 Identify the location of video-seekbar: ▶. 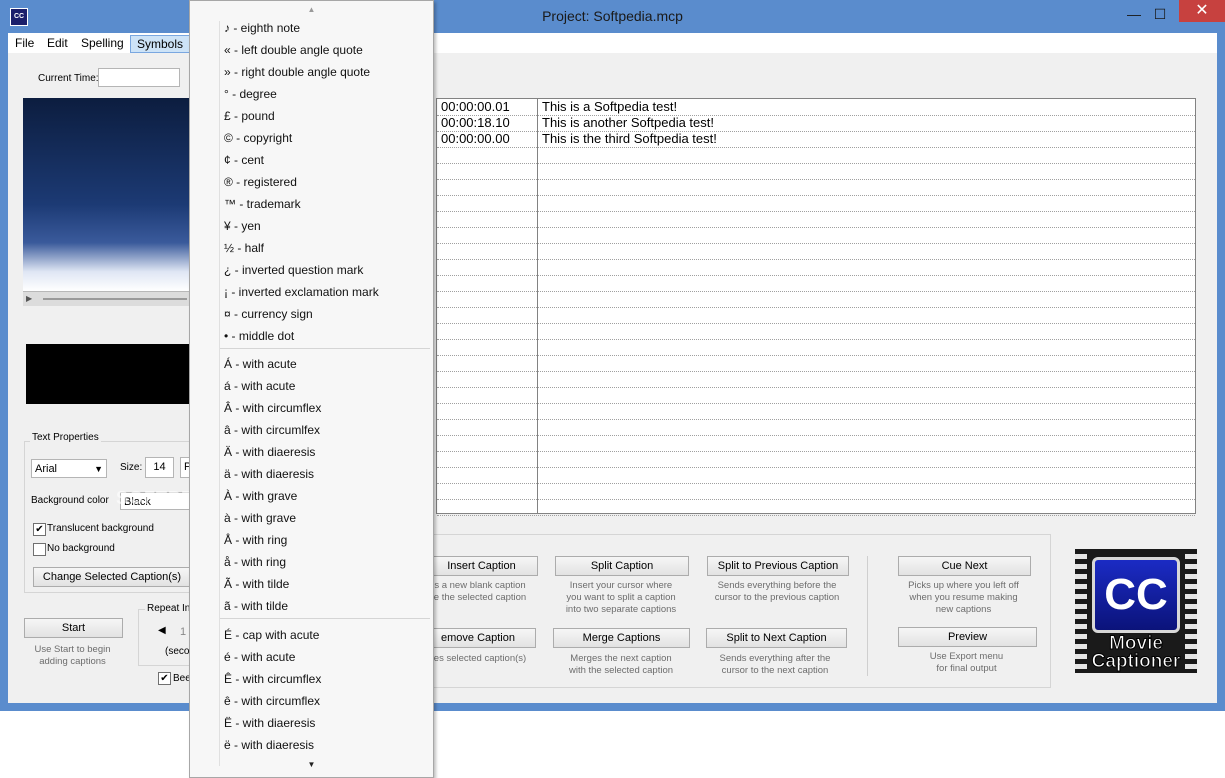
(106, 298).